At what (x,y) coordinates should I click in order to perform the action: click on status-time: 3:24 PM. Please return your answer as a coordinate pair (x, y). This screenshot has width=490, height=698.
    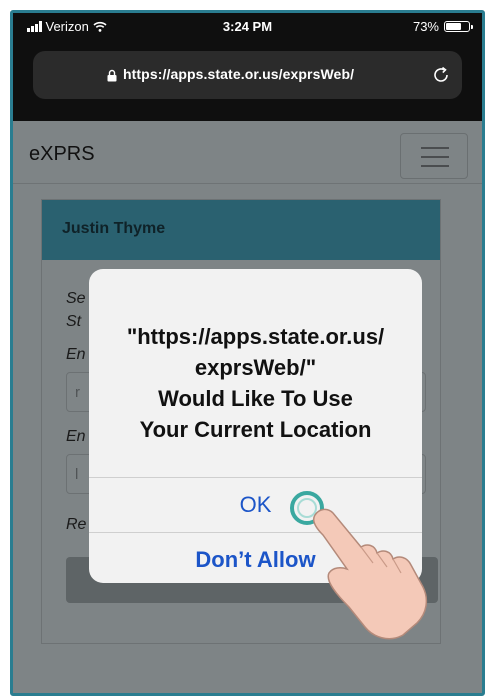
    Looking at the image, I should click on (247, 26).